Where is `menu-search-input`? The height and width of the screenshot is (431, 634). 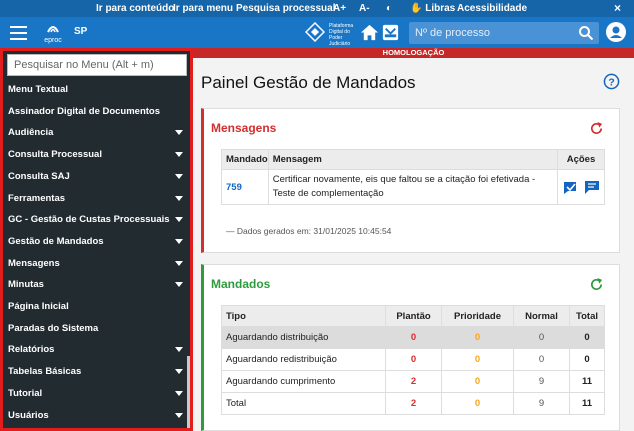 menu-search-input is located at coordinates (97, 65).